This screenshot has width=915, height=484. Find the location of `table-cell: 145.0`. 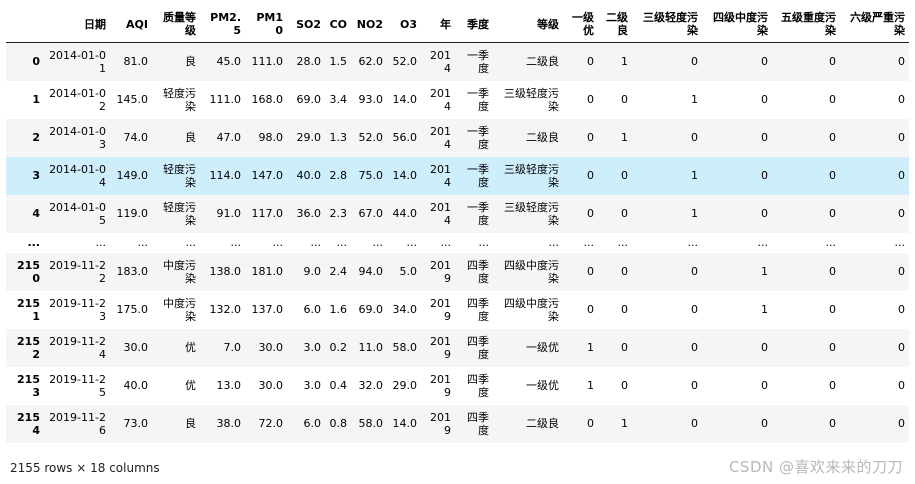

table-cell: 145.0 is located at coordinates (132, 99).